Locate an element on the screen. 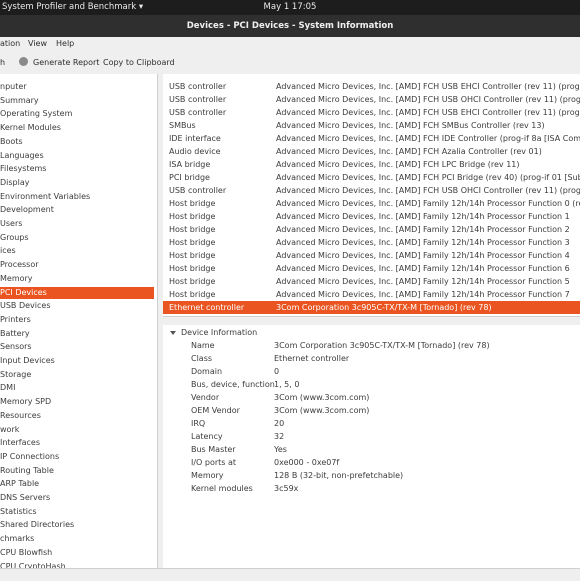 The image size is (580, 581). sidebar-item: Processor is located at coordinates (77, 265).